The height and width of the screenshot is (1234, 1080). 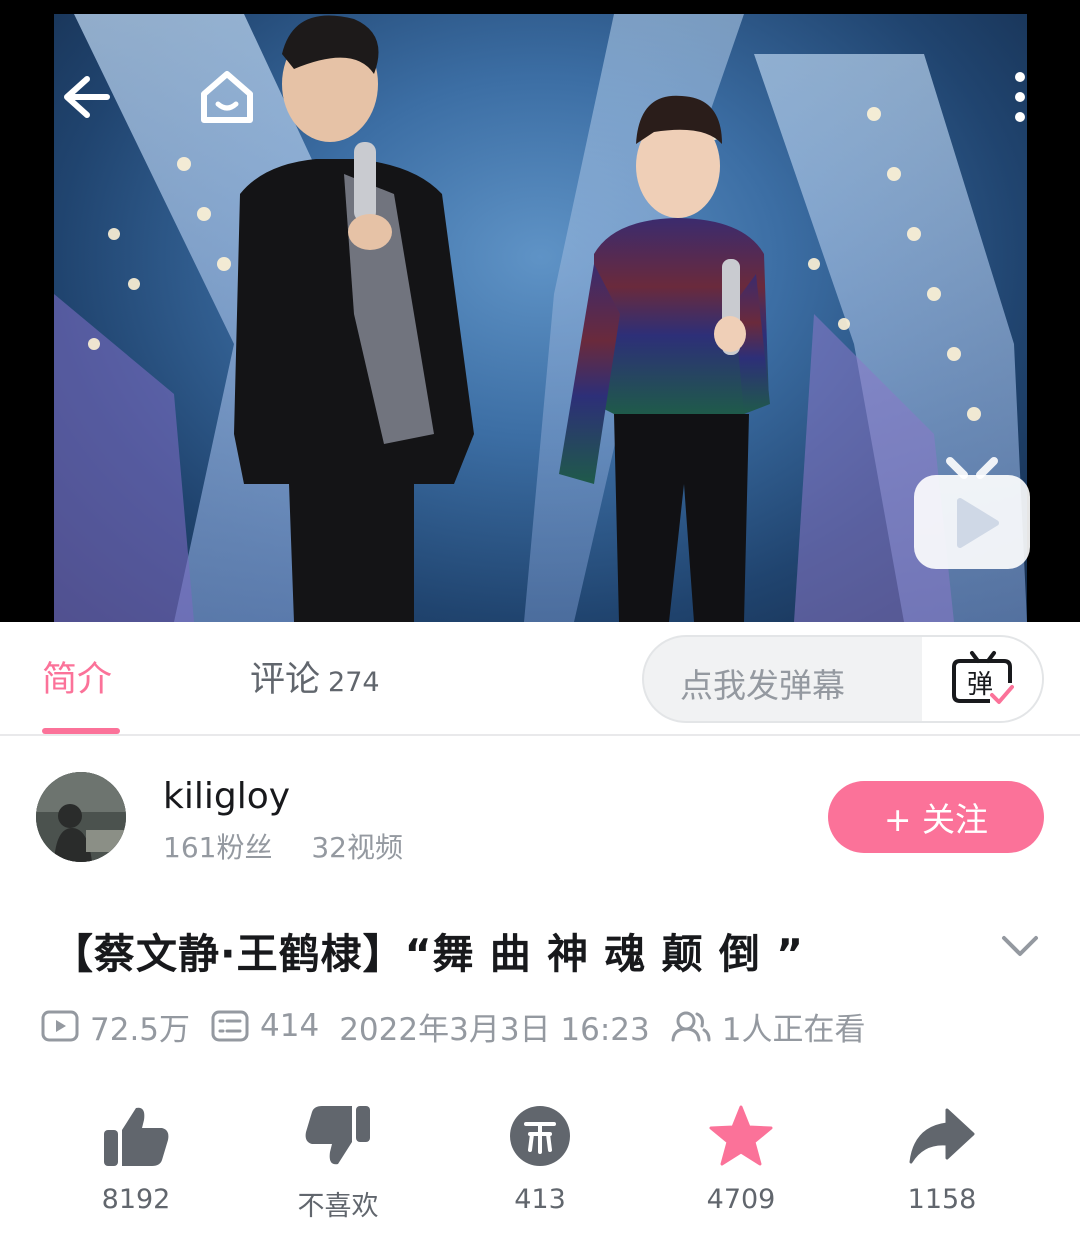 I want to click on home-button, so click(x=227, y=97).